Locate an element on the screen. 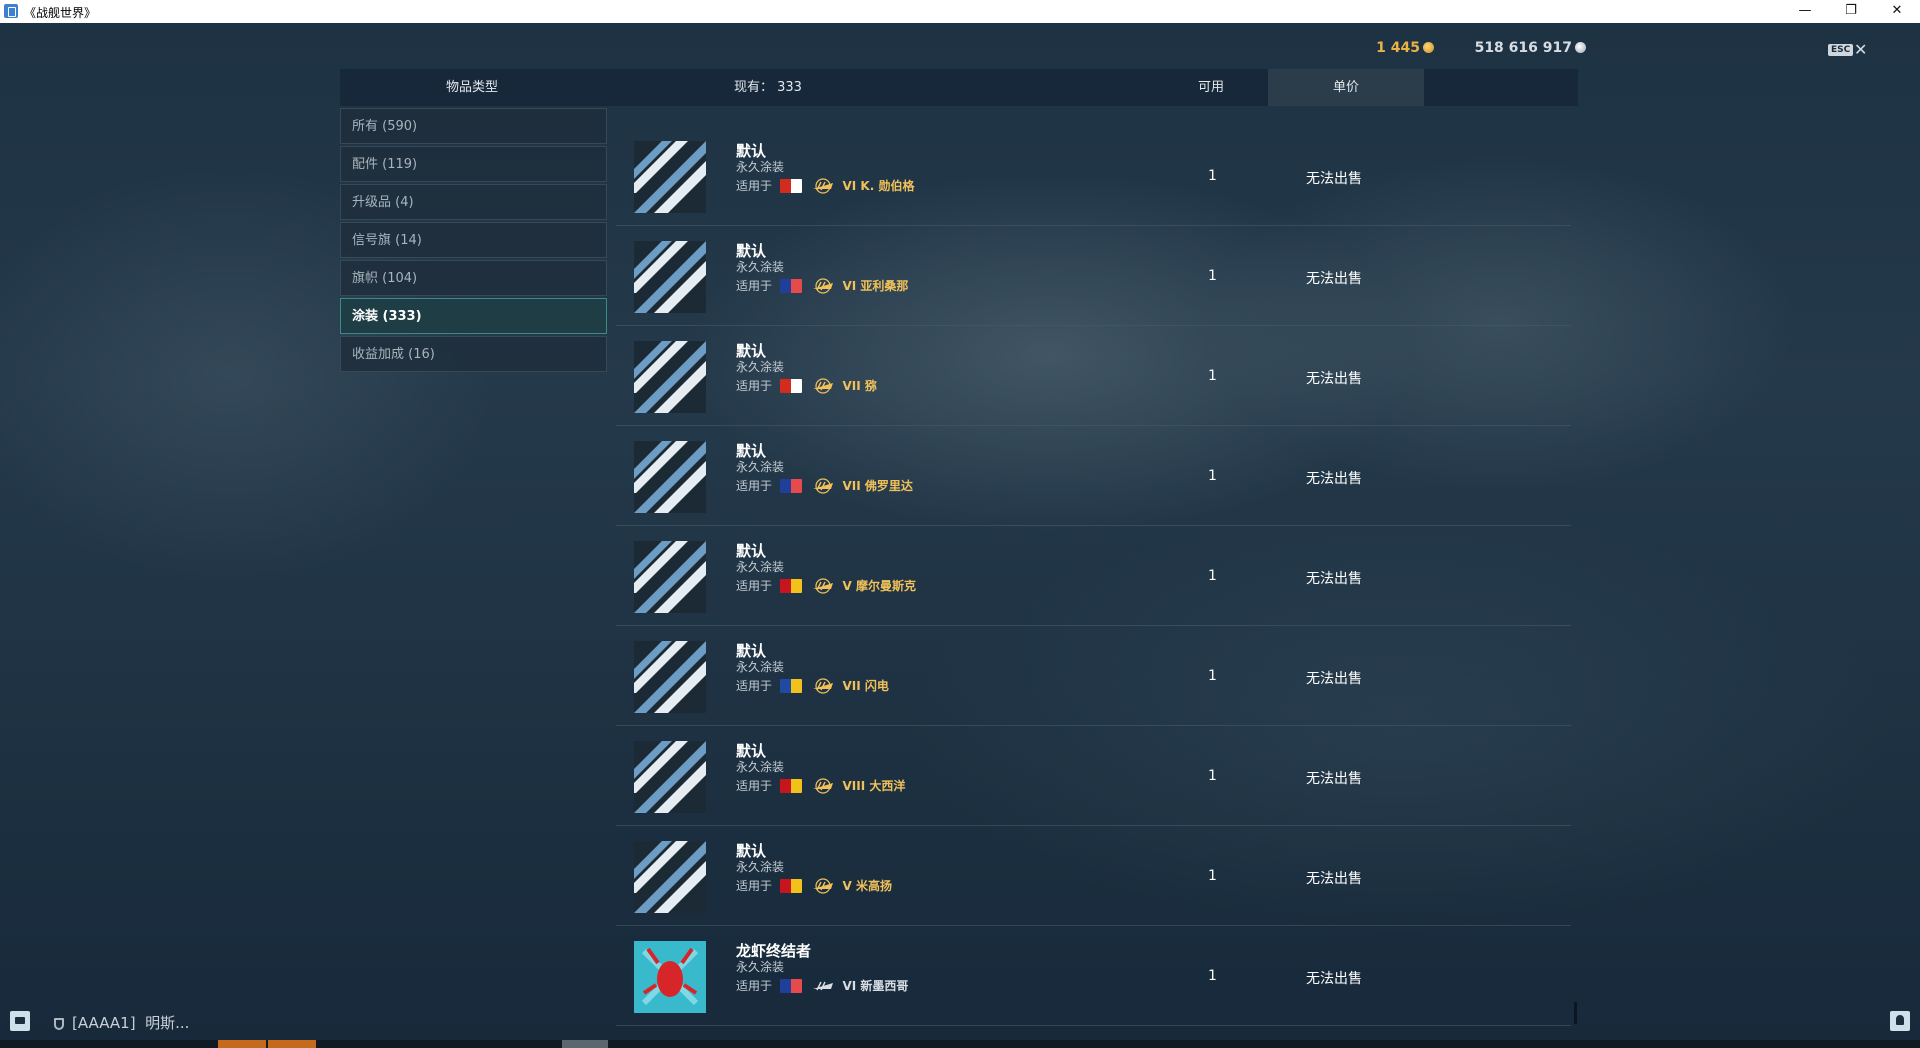 The image size is (1920, 1048). ship-name: VII 闪电 is located at coordinates (866, 686).